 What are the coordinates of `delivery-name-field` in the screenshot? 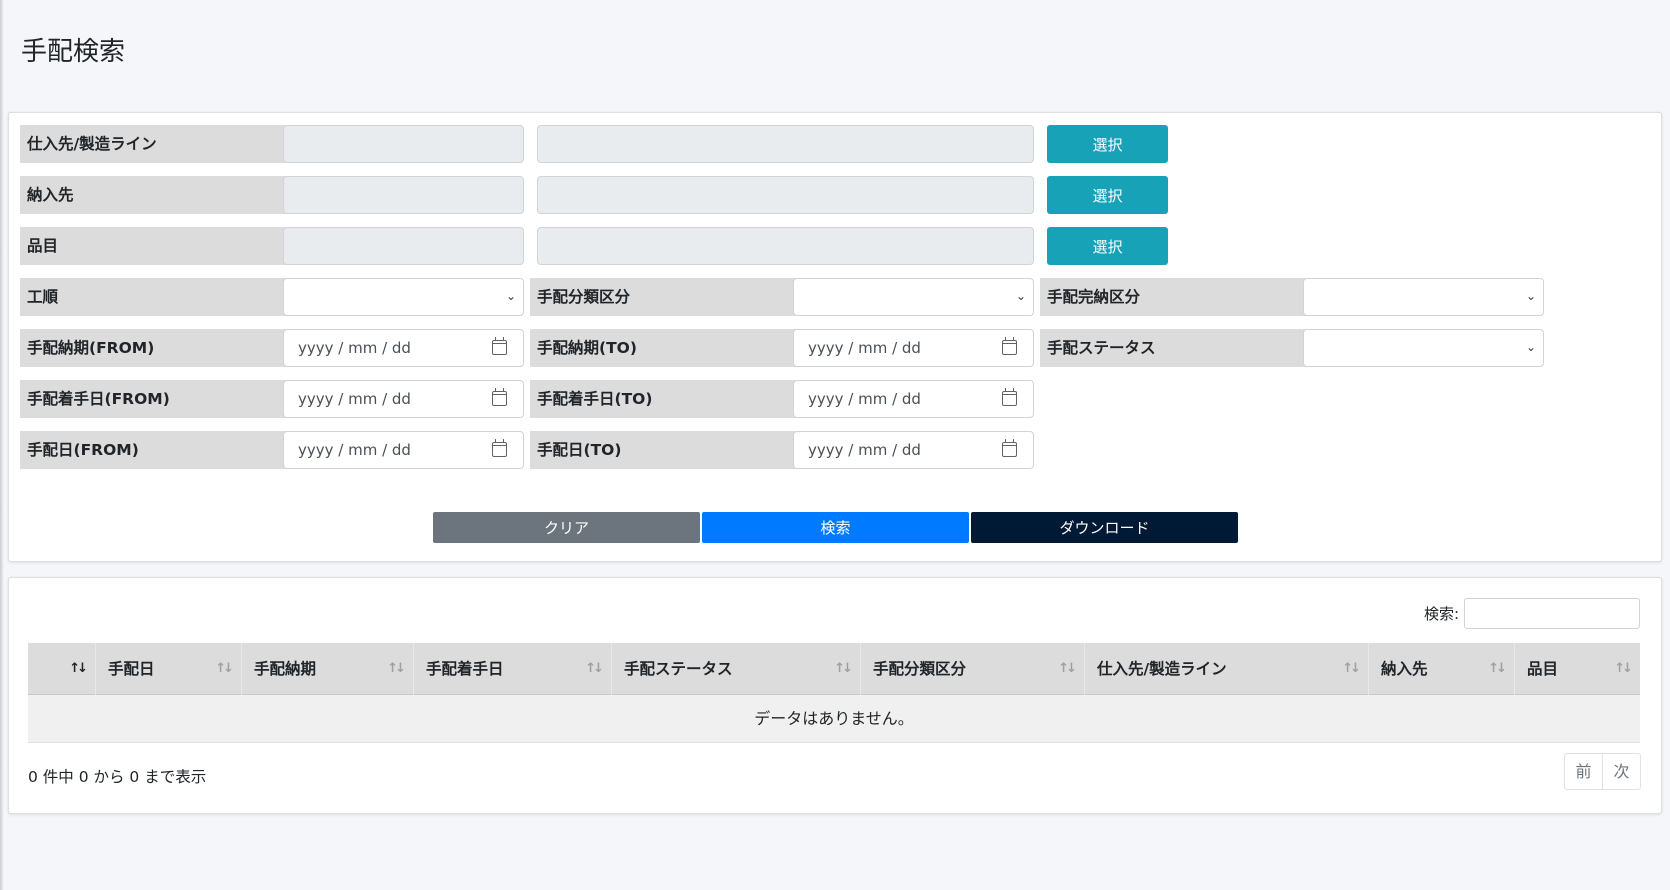 It's located at (785, 195).